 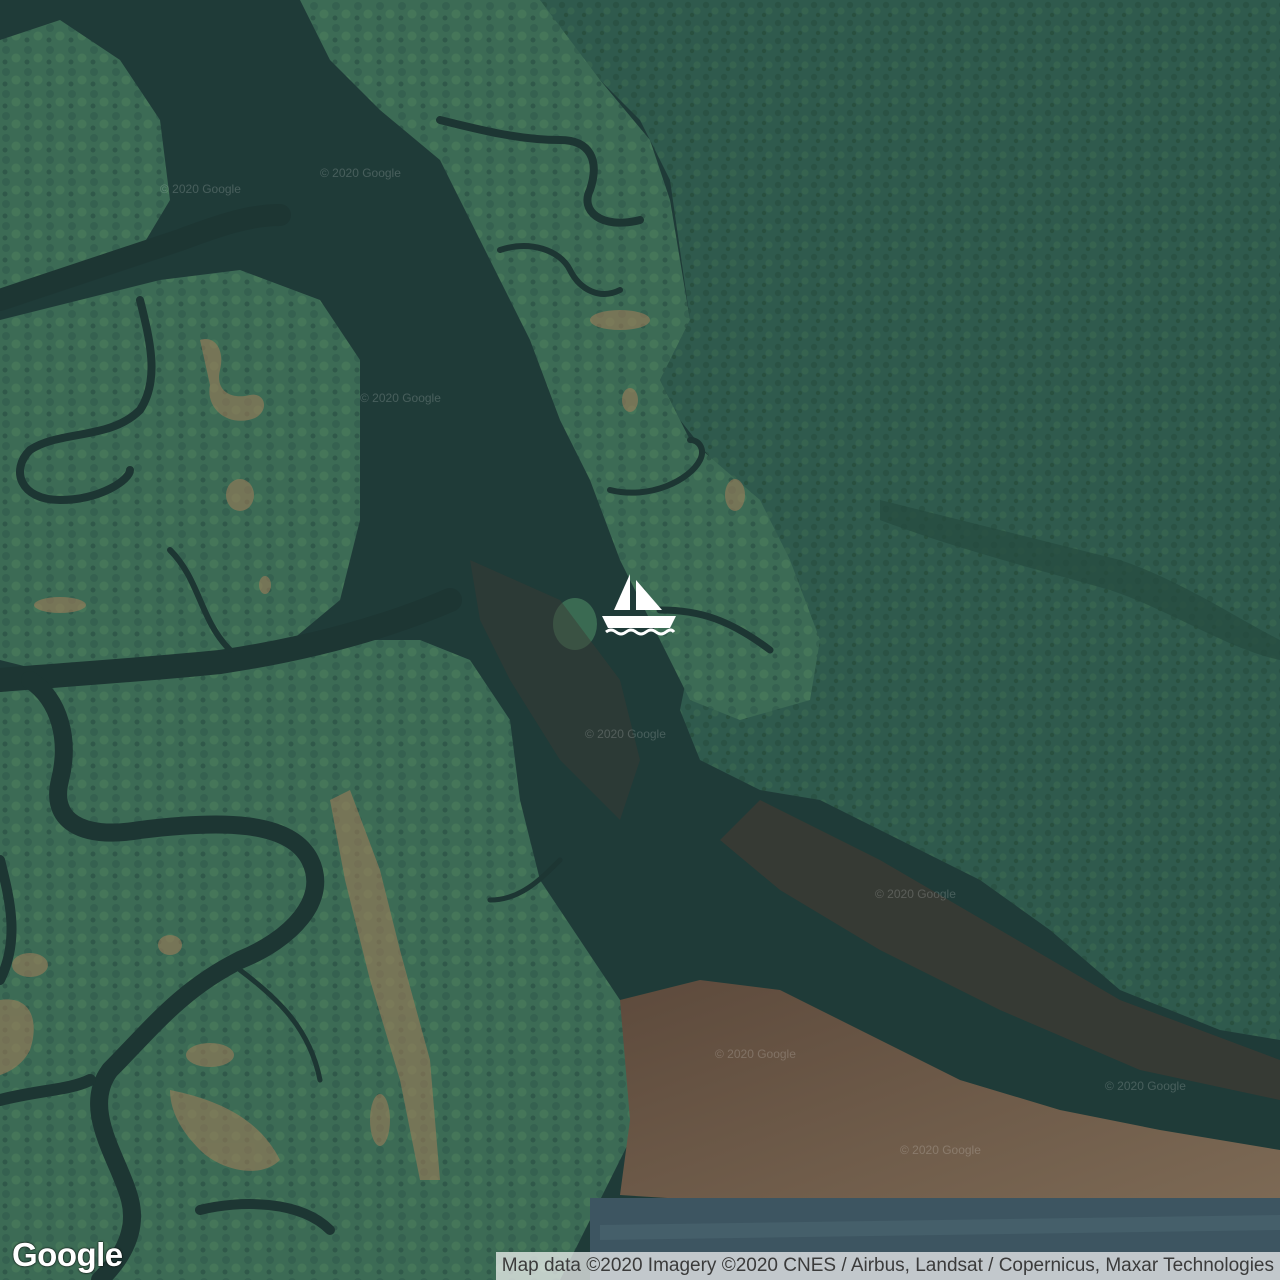 I want to click on sailboat-icon, so click(x=639, y=605).